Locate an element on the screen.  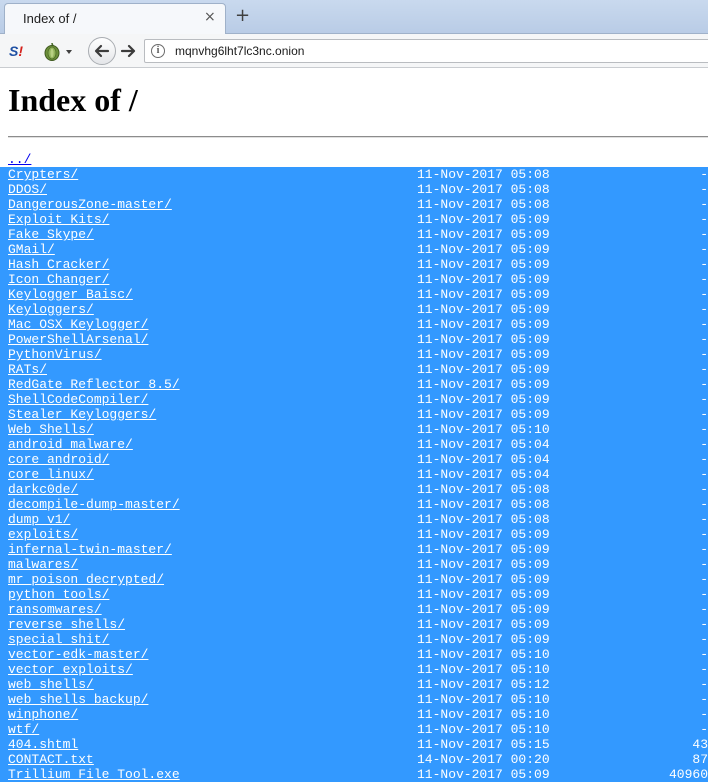
back-button is located at coordinates (102, 51).